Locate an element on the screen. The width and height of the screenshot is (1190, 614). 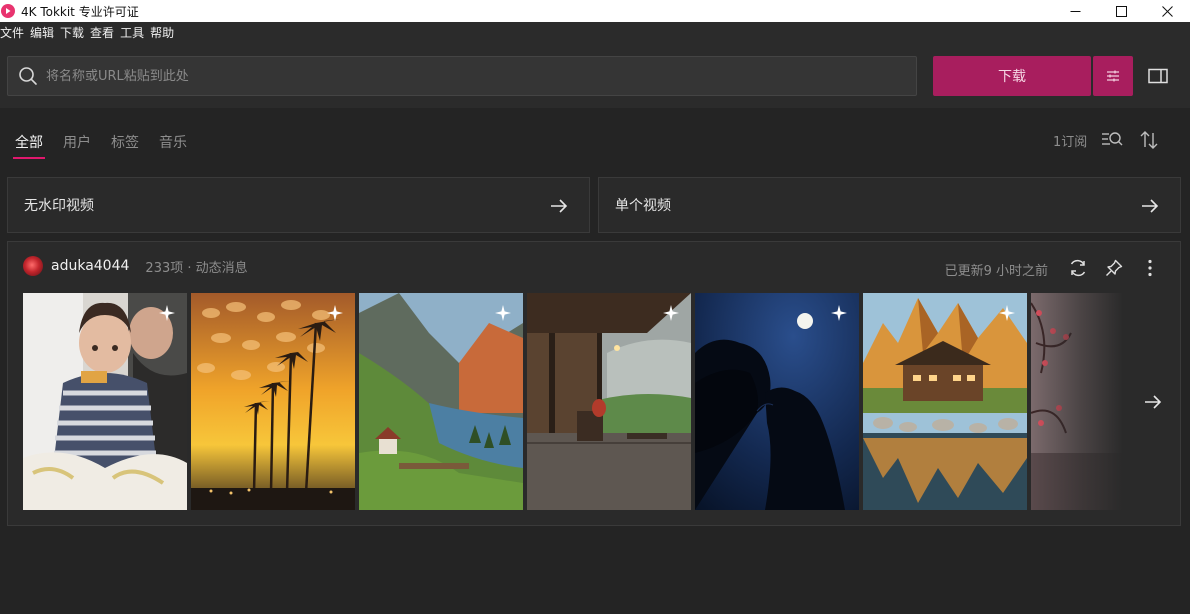
feed-updated-time: 已更新9 小时之前 is located at coordinates (996, 271).